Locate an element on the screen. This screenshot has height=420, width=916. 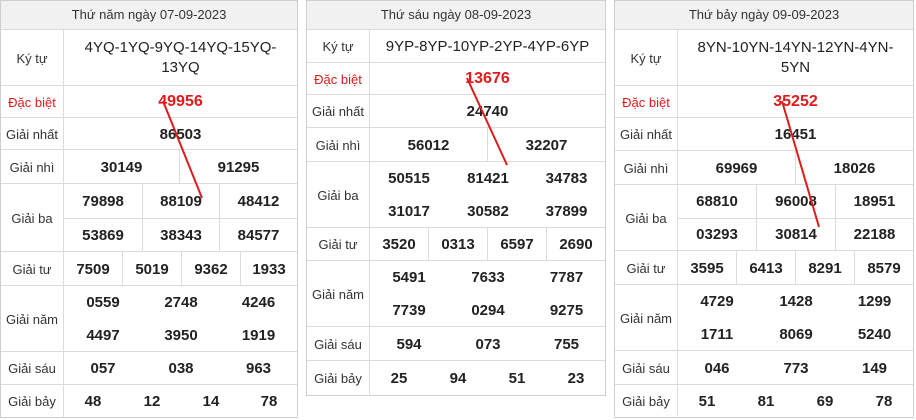
giai-ba-label: Giải ba is located at coordinates (338, 195).